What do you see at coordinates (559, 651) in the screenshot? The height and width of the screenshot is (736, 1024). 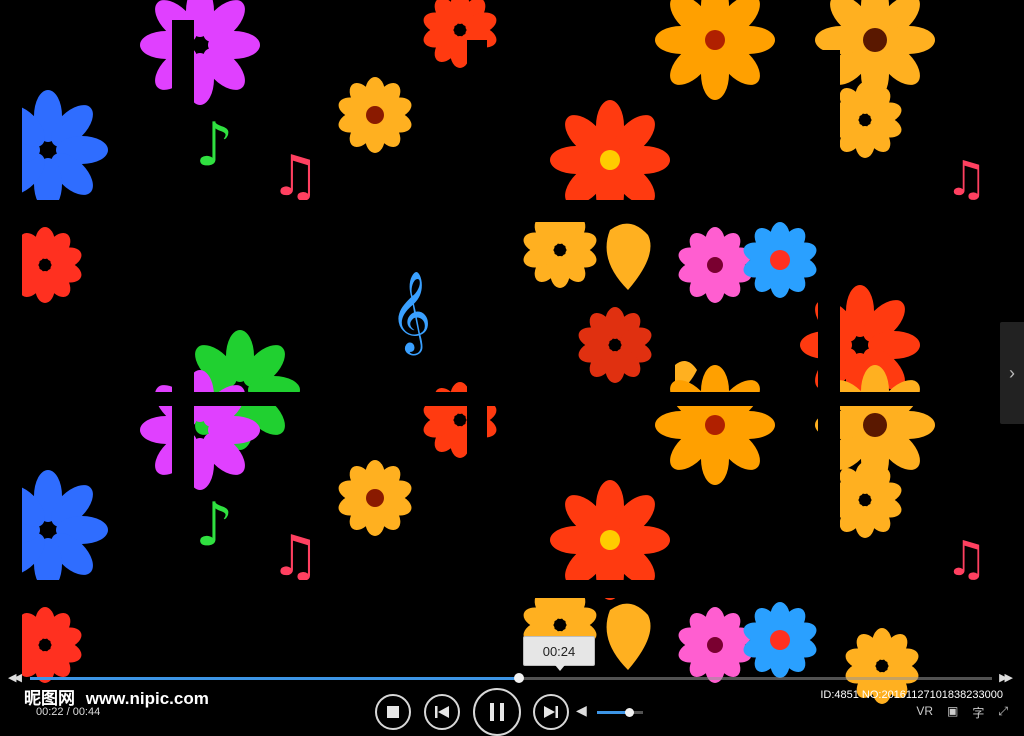 I see `tooltip-time: 00:24` at bounding box center [559, 651].